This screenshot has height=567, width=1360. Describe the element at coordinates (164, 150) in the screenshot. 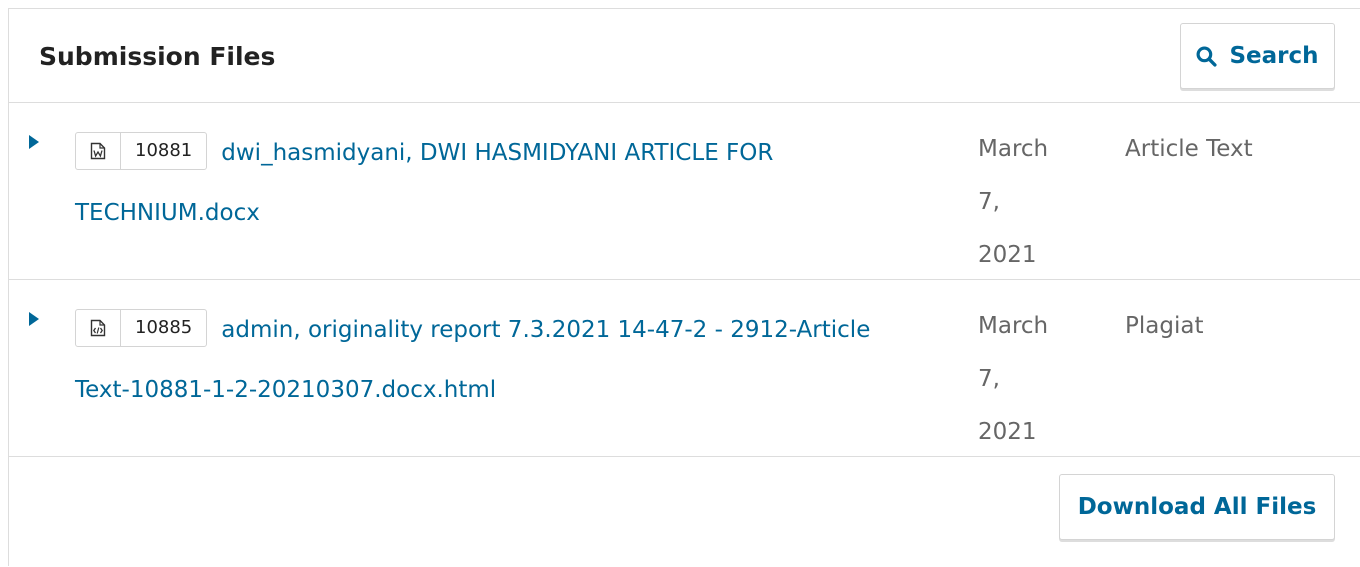

I see `file-id: 10881` at that location.